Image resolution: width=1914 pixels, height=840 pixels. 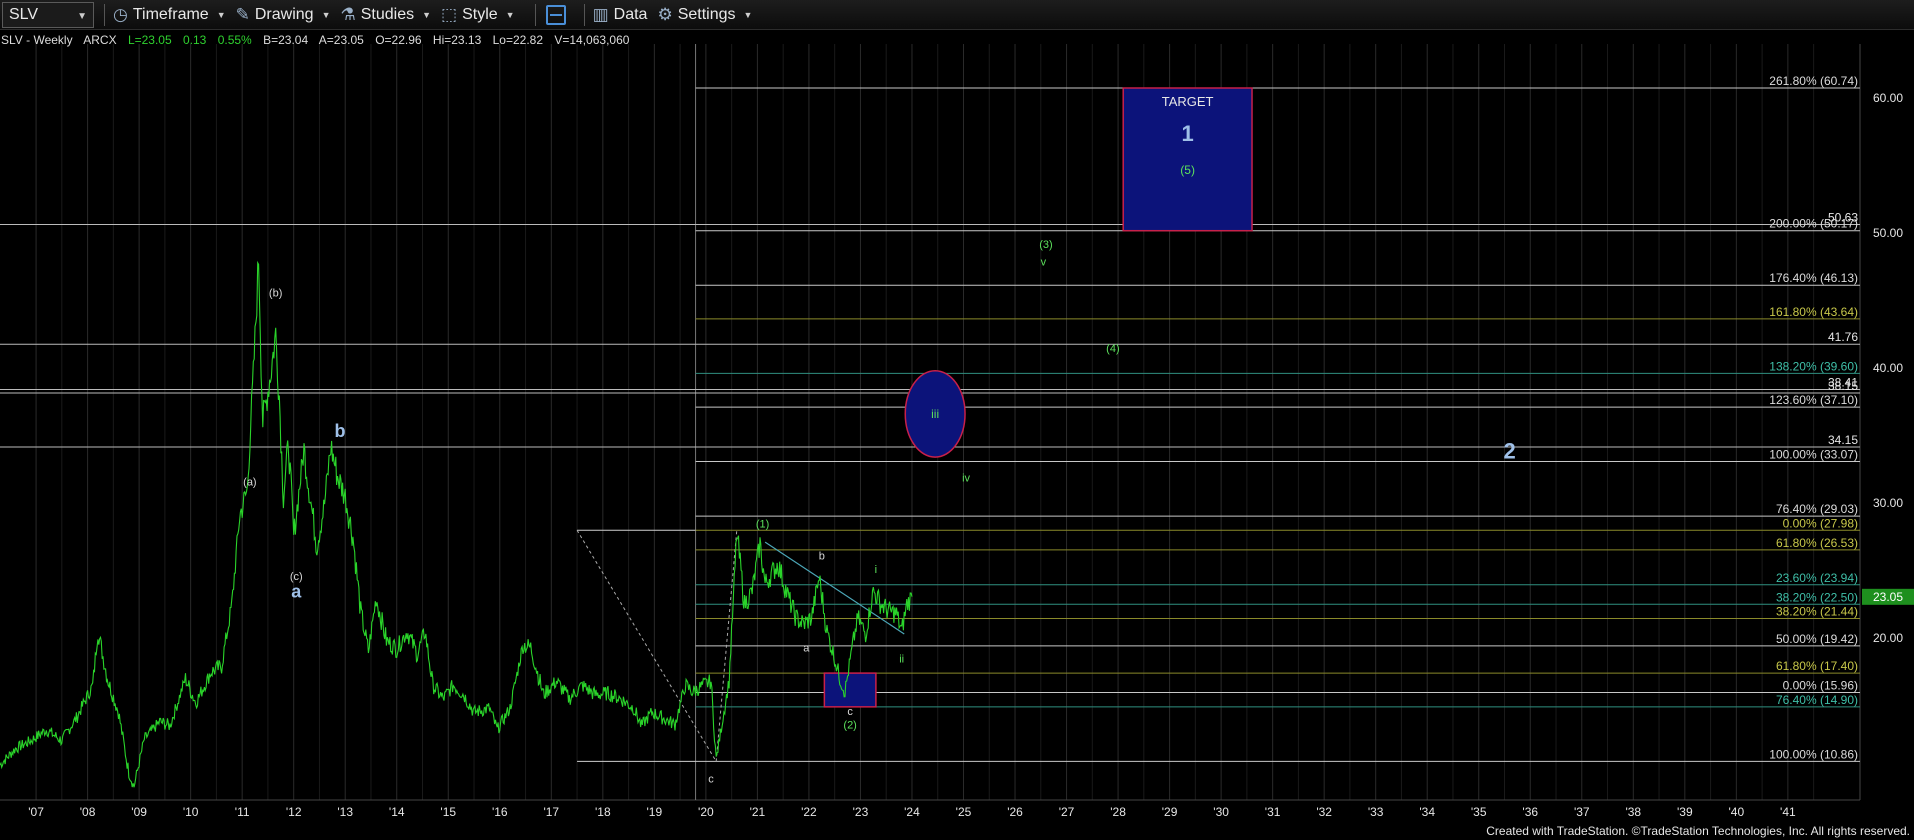 I want to click on fib-level-label: 76.40% (14.90), so click(x=1817, y=700).